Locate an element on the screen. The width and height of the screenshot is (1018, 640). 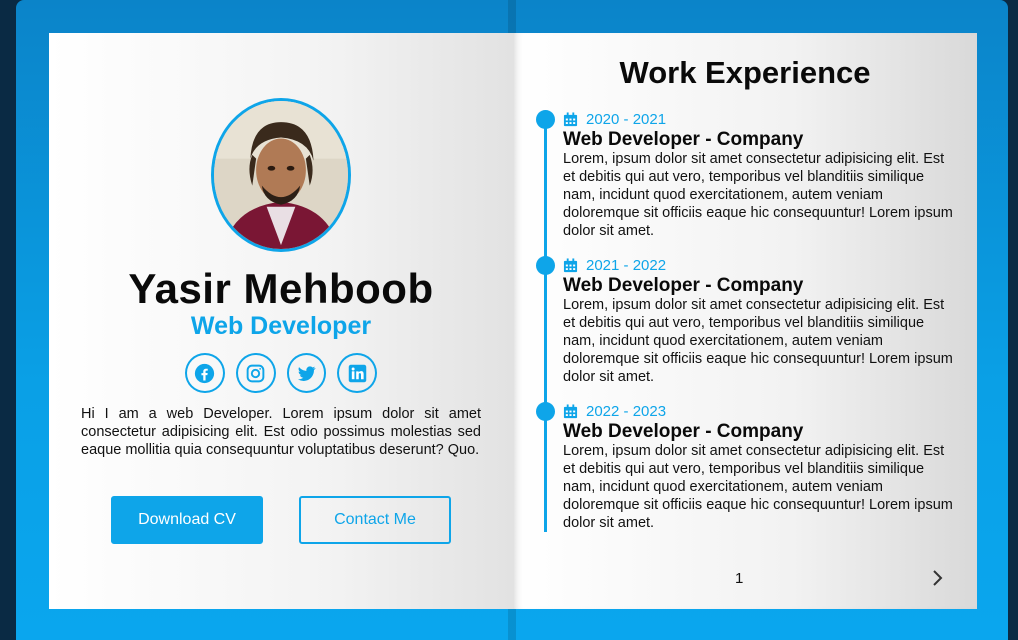
profile-photo is located at coordinates (281, 175).